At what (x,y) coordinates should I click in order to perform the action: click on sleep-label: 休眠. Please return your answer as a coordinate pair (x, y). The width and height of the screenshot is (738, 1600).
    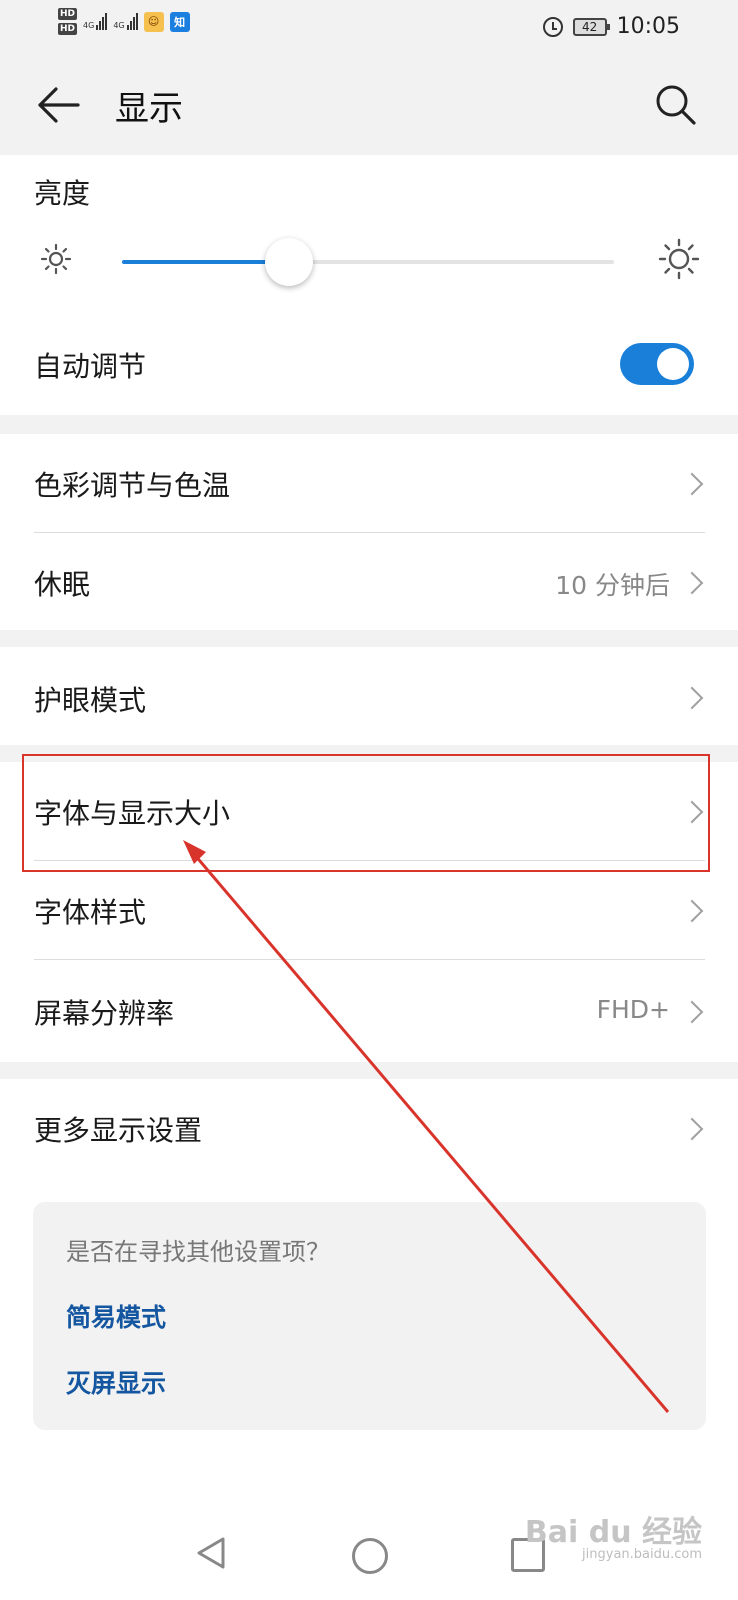
    Looking at the image, I should click on (62, 584).